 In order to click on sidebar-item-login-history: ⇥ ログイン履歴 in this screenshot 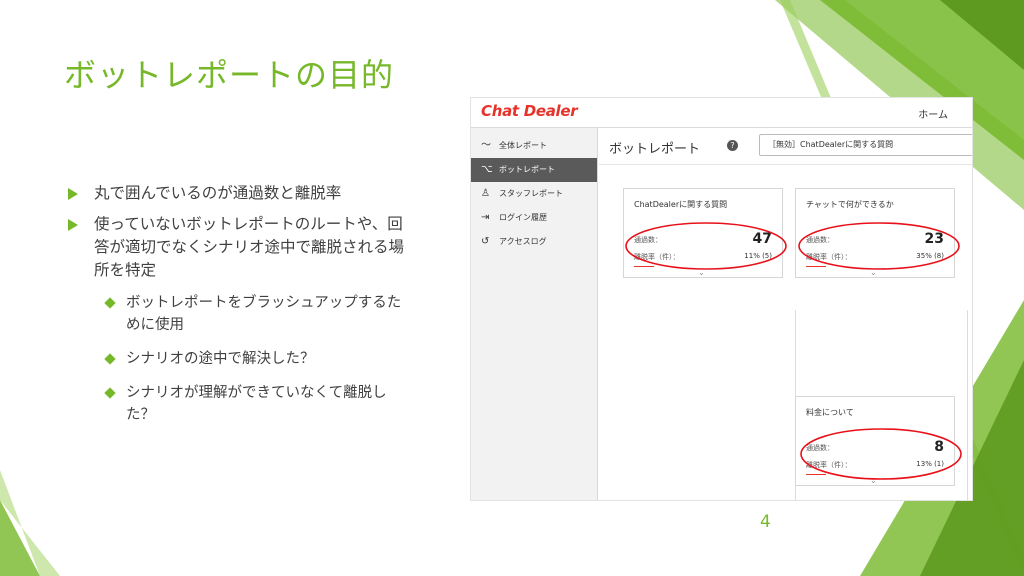, I will do `click(534, 218)`.